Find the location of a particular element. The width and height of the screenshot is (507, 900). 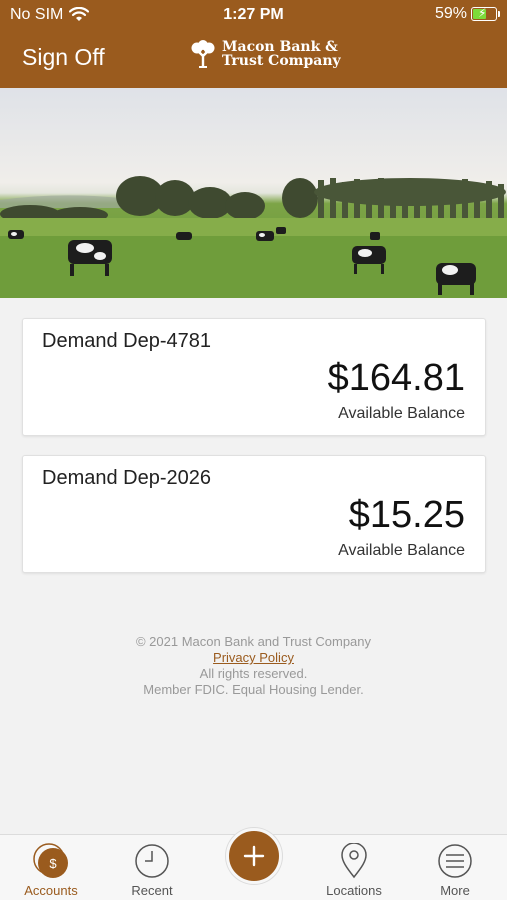

battery-percent: 59% is located at coordinates (450, 13).